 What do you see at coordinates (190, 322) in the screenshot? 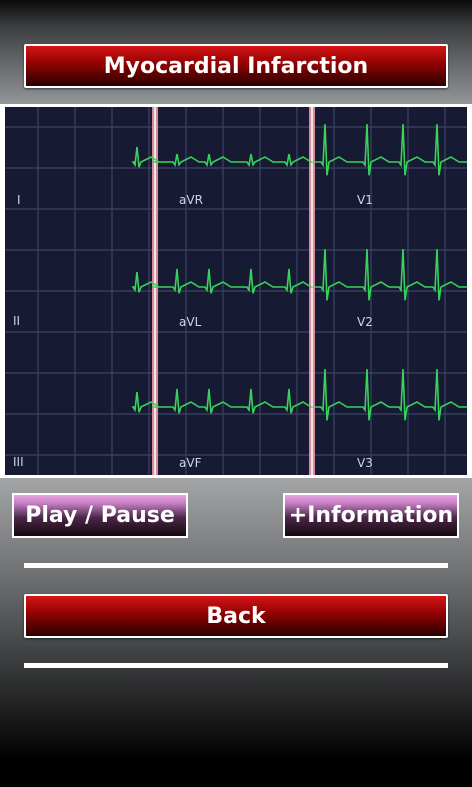
I see `lead-label-avl: aVL` at bounding box center [190, 322].